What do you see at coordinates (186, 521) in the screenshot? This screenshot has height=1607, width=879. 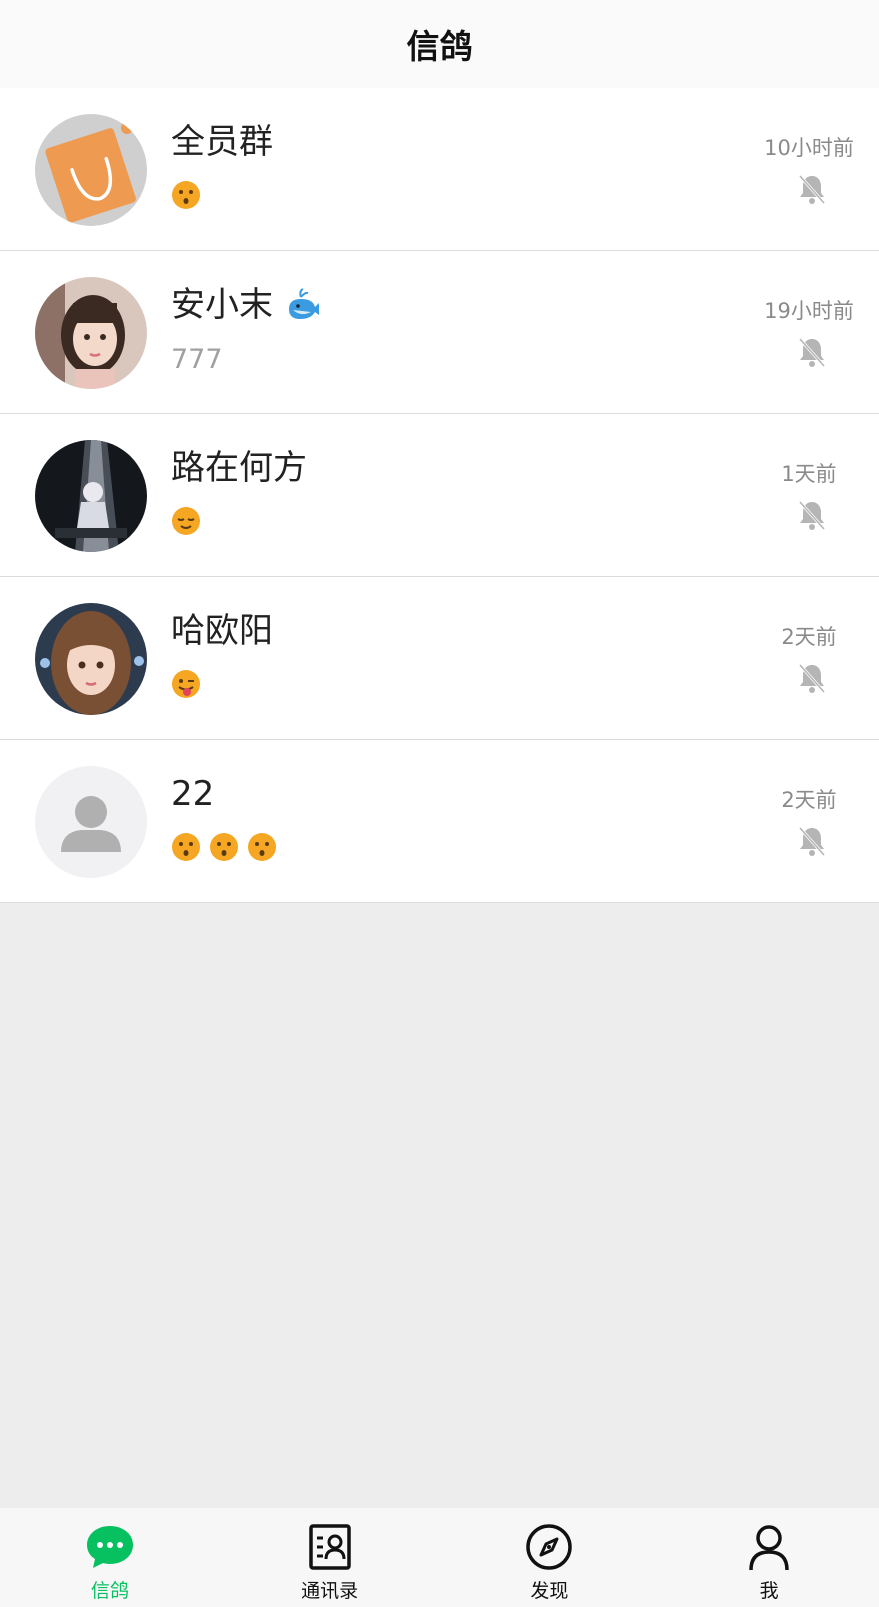 I see `relieved-face-icon` at bounding box center [186, 521].